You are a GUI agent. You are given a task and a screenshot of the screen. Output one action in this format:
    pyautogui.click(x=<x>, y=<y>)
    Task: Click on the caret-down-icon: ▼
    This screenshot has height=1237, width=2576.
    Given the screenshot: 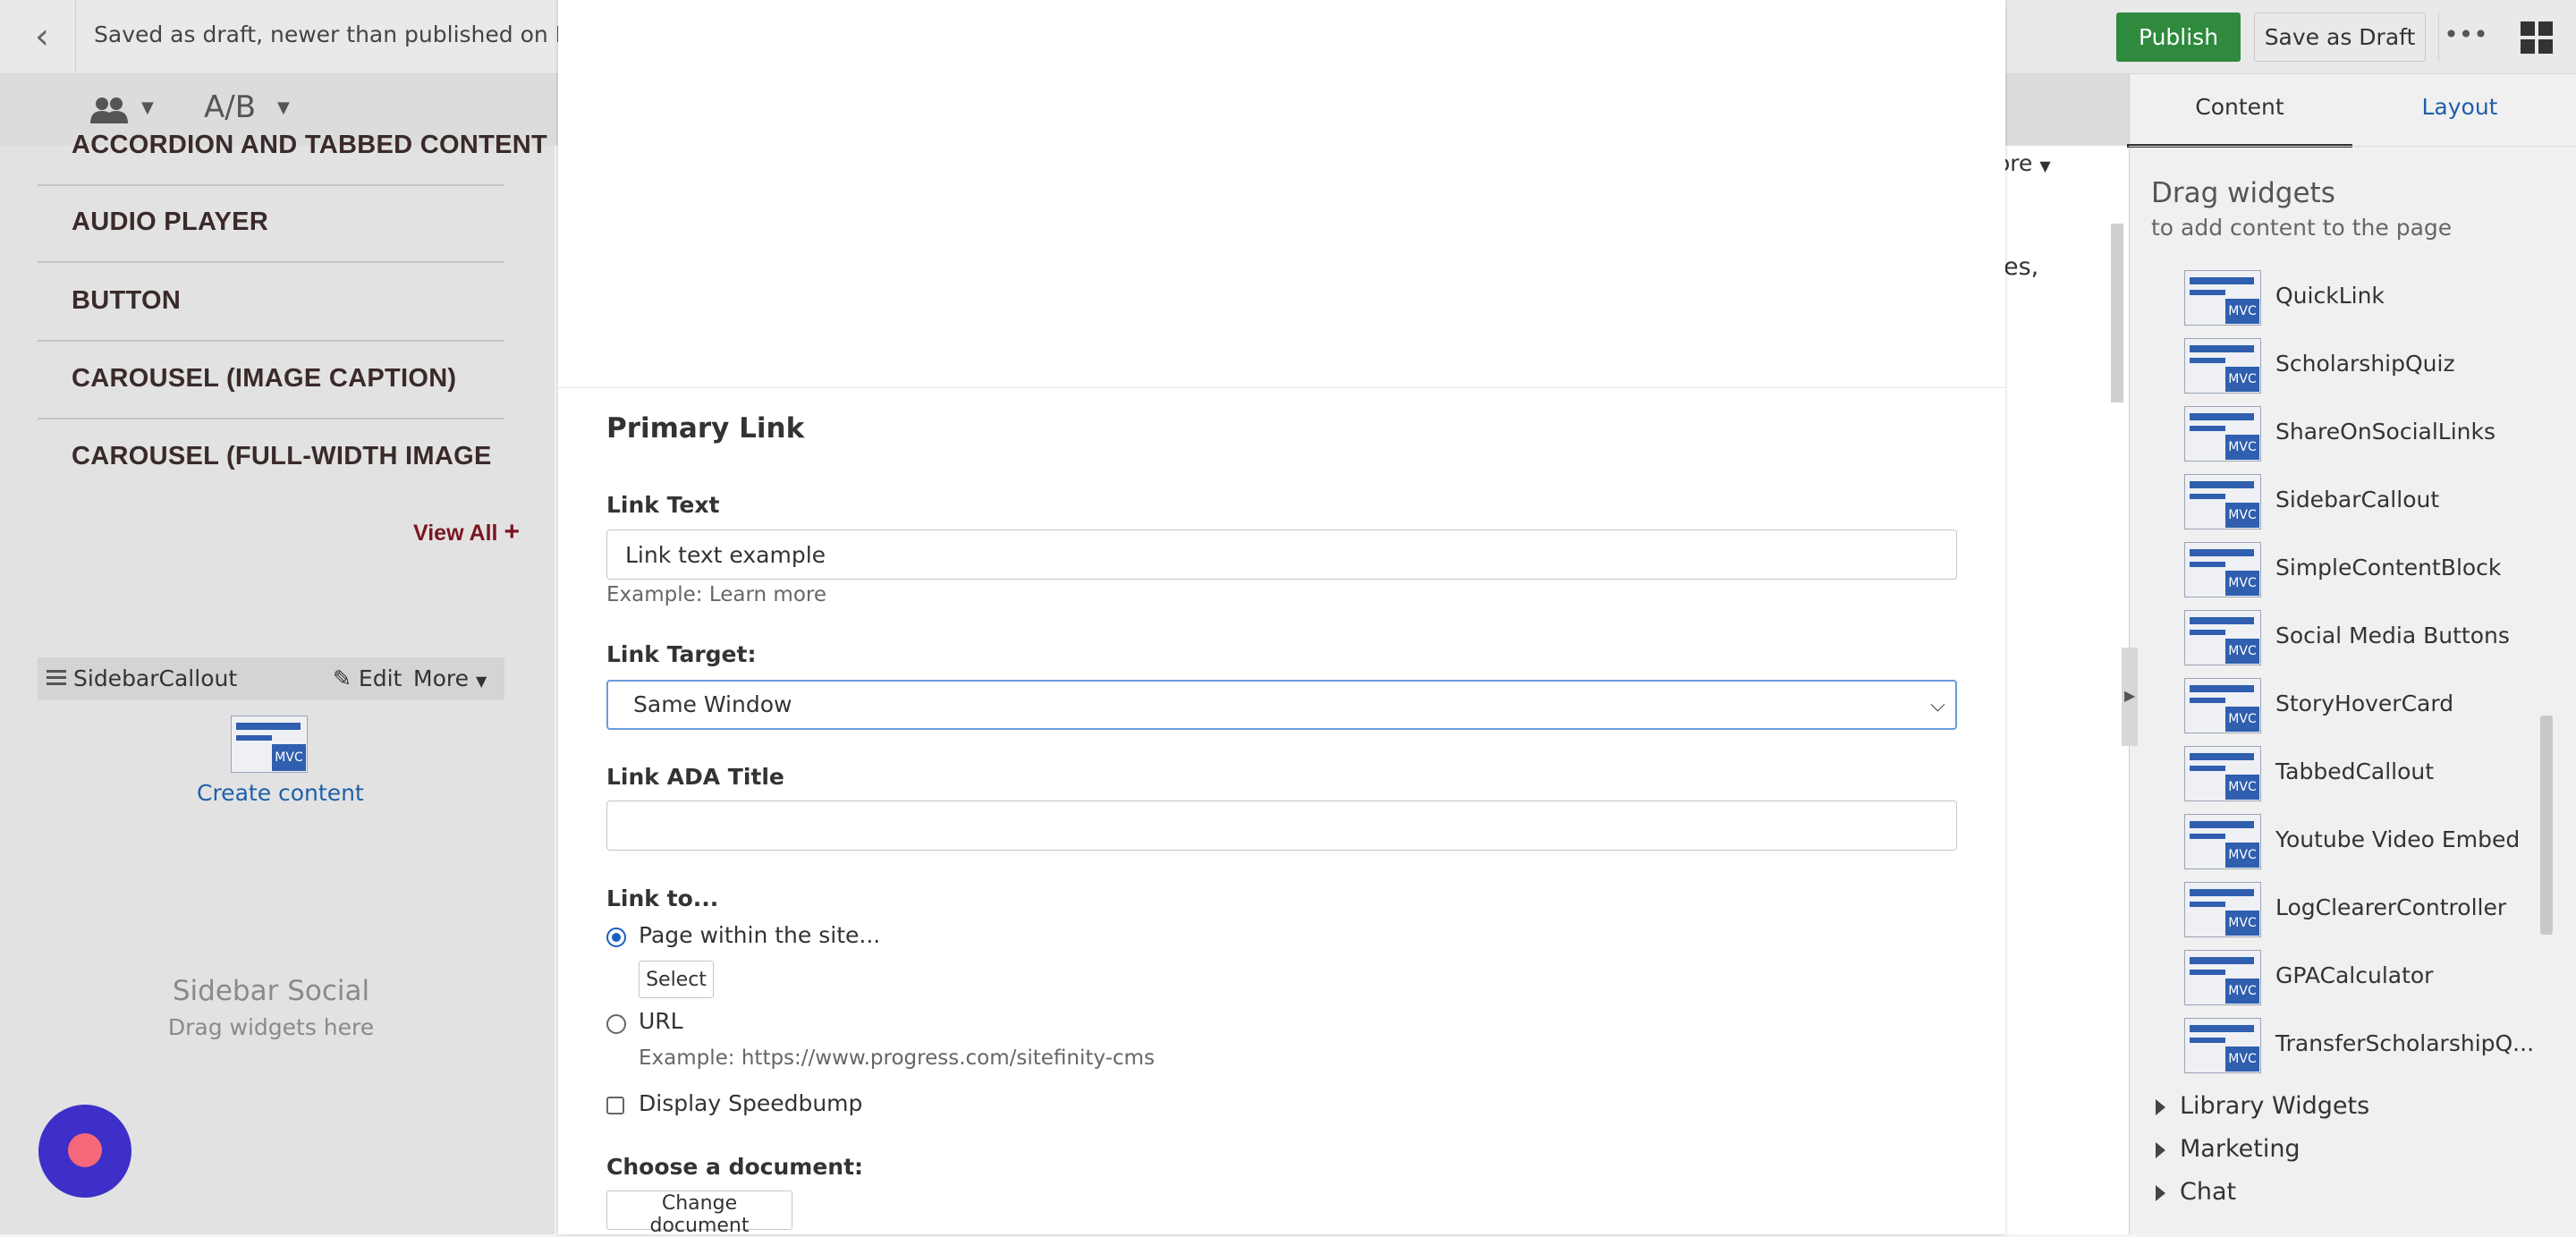 What is the action you would take?
    pyautogui.click(x=481, y=681)
    